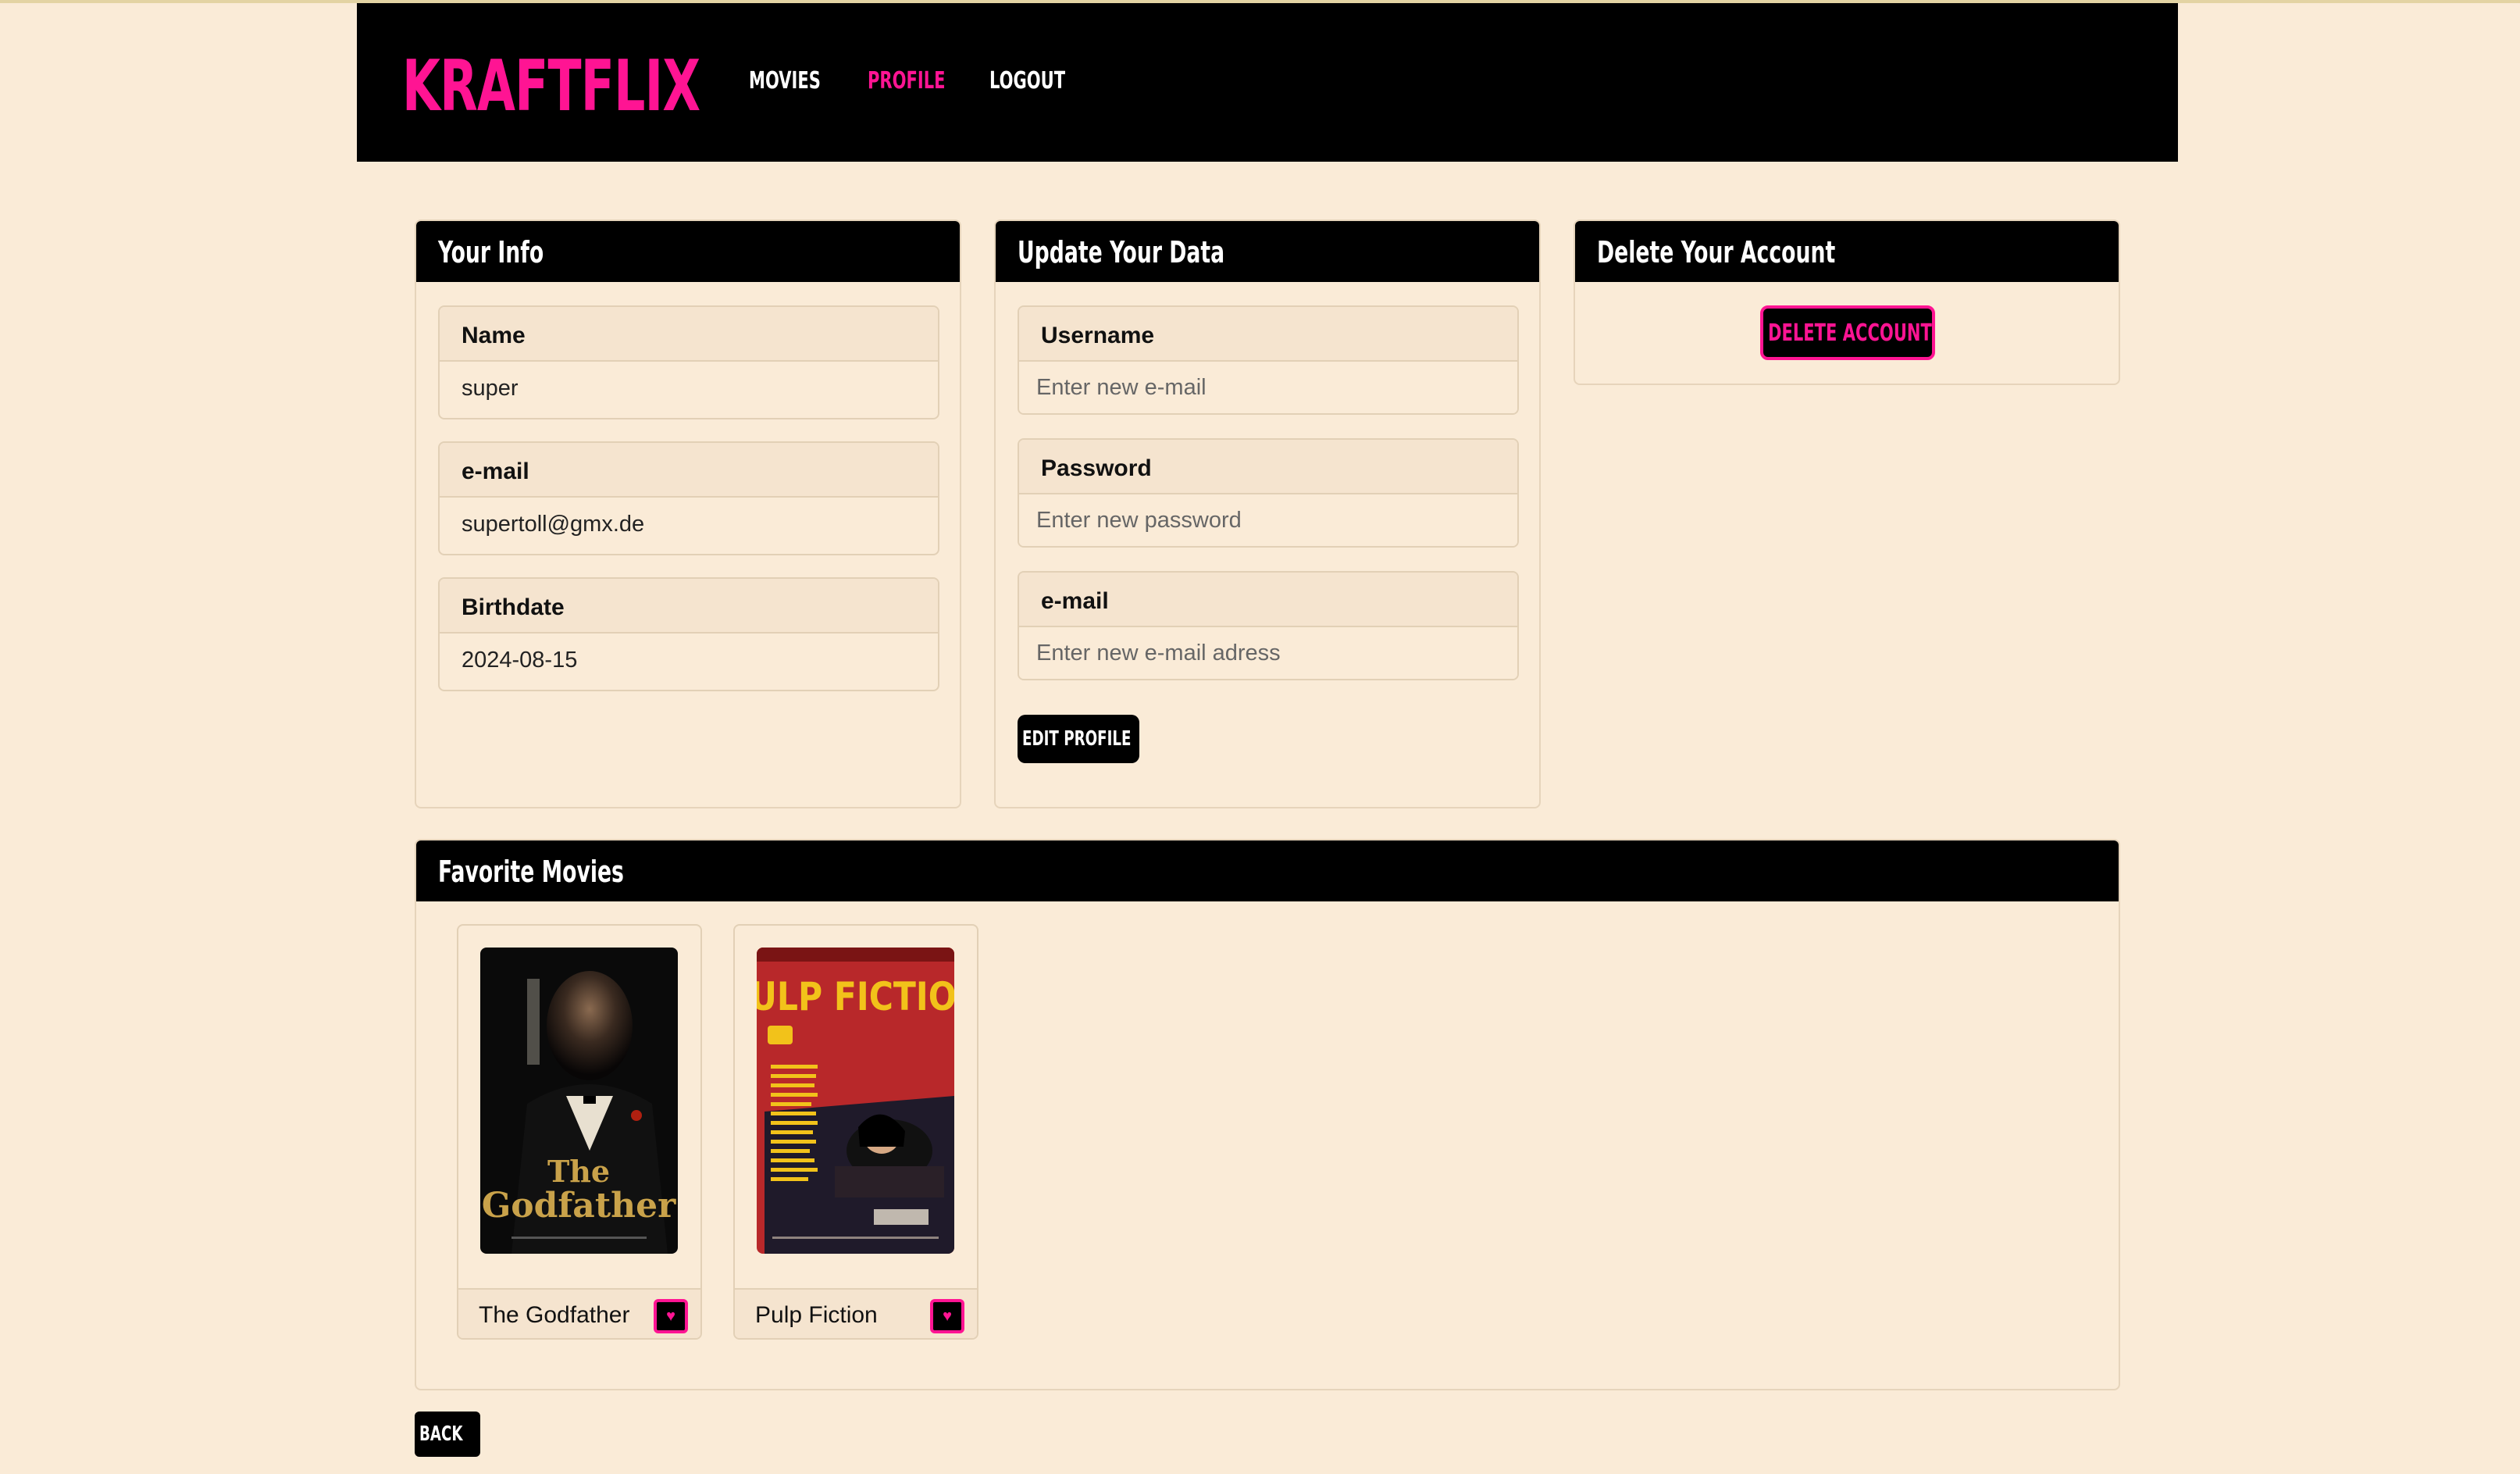  What do you see at coordinates (1027, 81) in the screenshot?
I see `nav-link-logout: LOGOUT` at bounding box center [1027, 81].